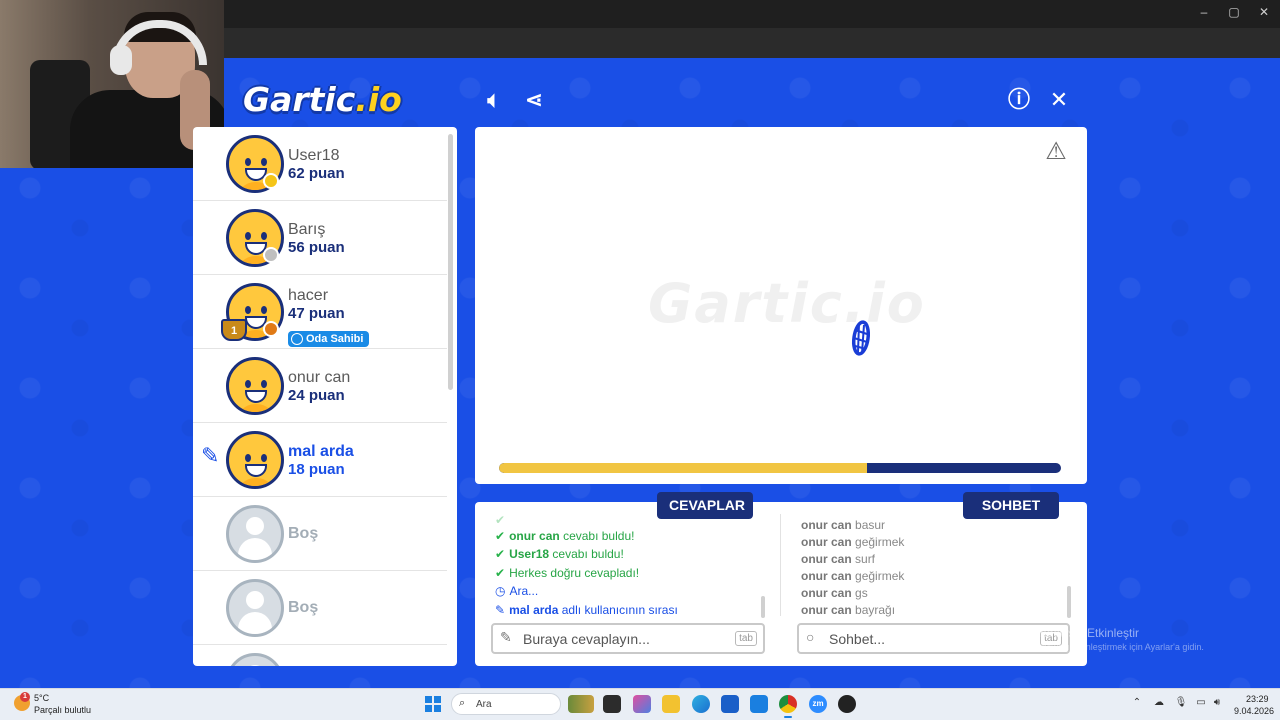  What do you see at coordinates (834, 593) in the screenshot?
I see `chat-message: onur can gs` at bounding box center [834, 593].